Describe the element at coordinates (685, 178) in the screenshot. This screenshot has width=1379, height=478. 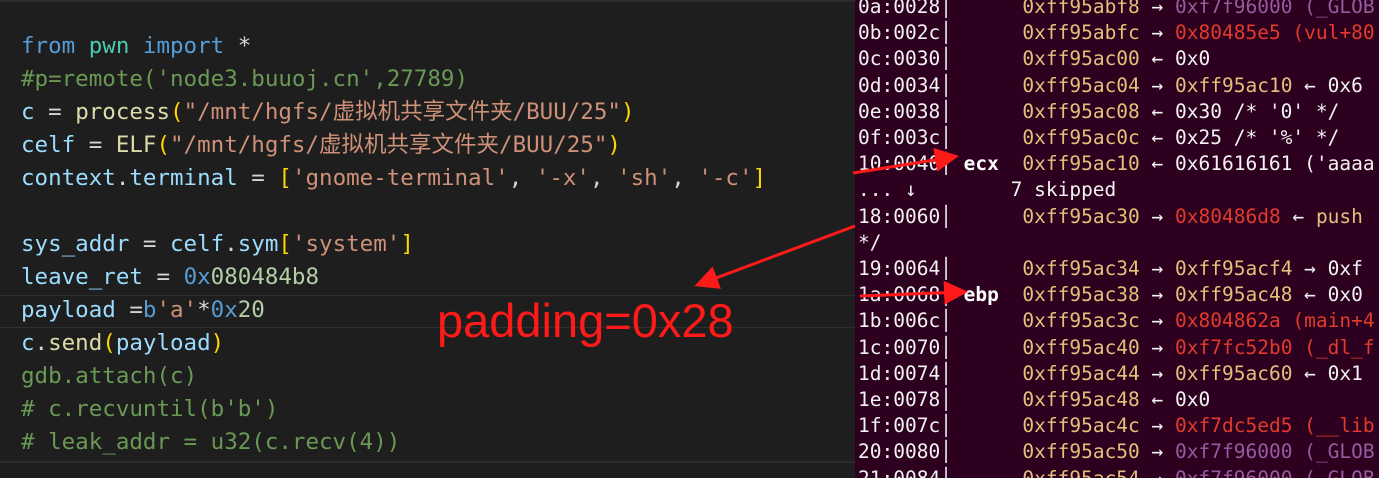
I see `code-token: ,` at that location.